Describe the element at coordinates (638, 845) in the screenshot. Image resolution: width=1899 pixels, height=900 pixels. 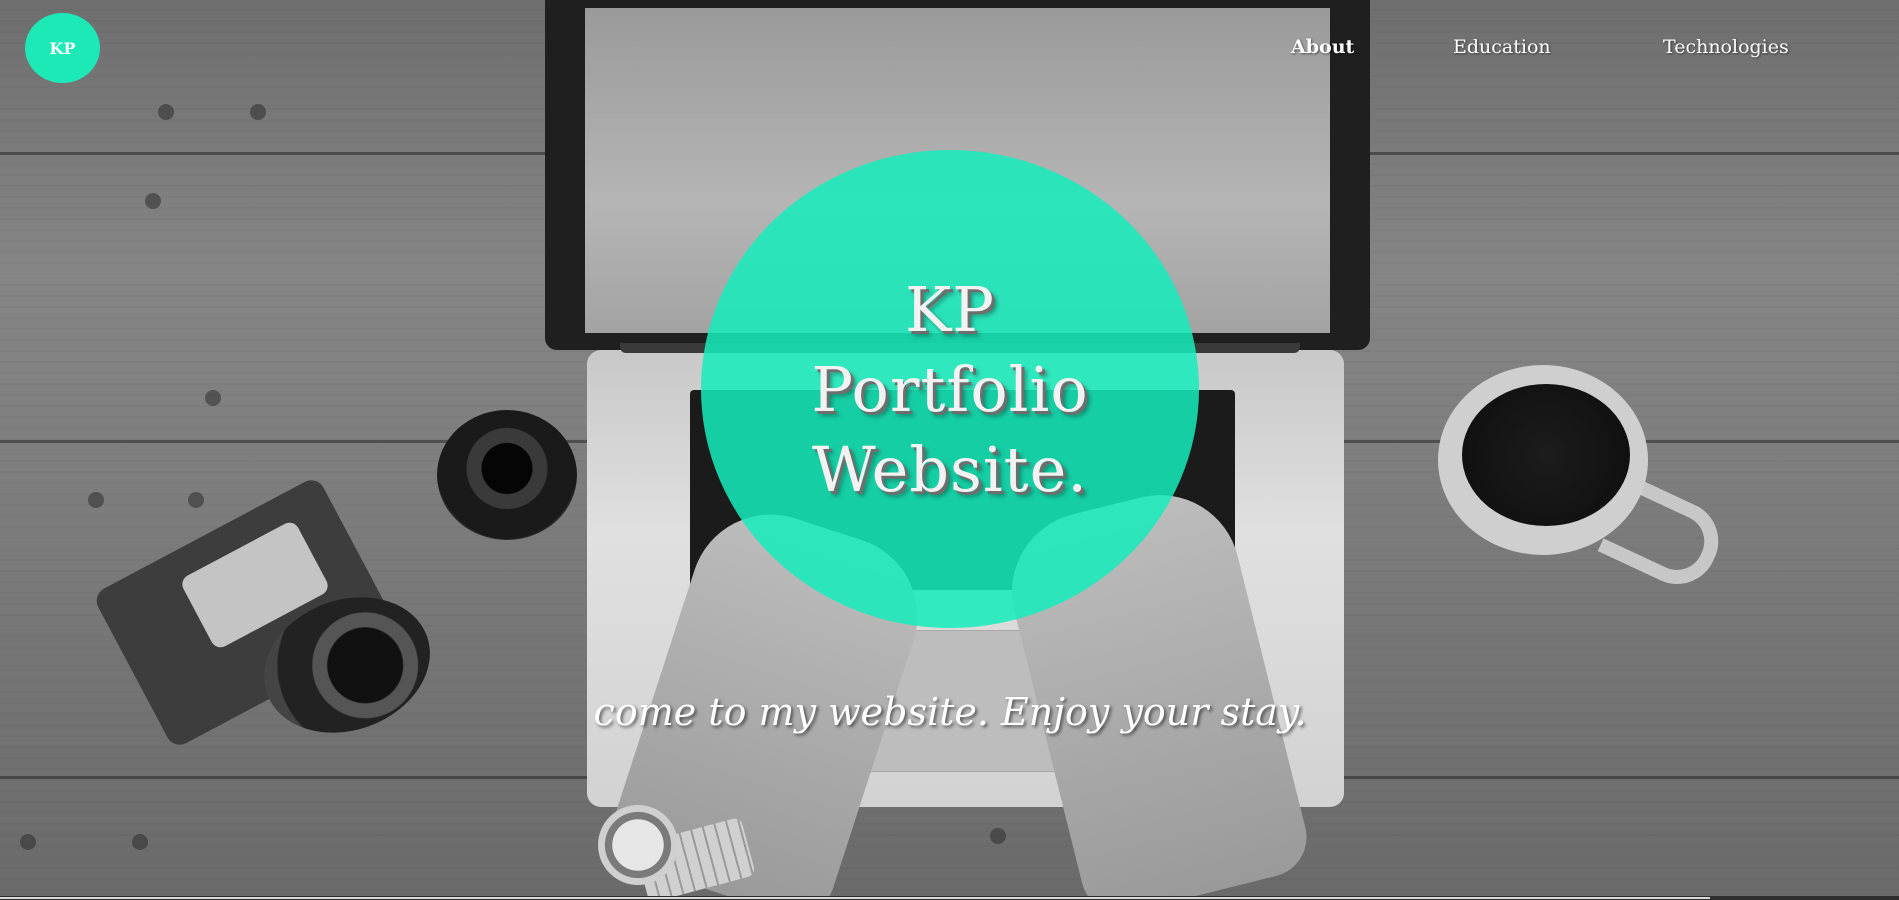
I see `wristwatch` at that location.